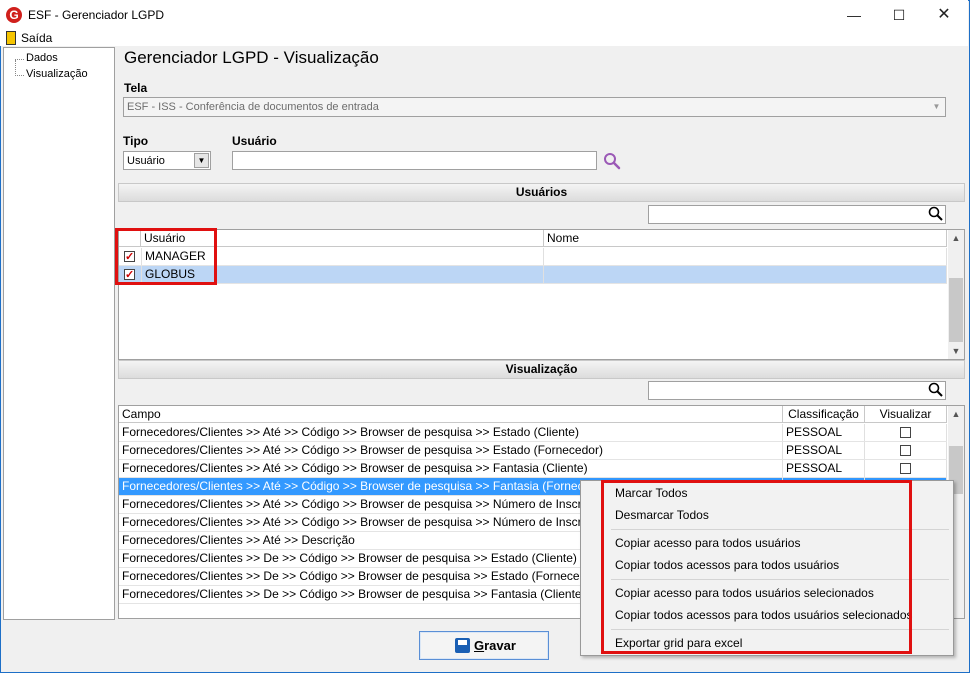 This screenshot has width=970, height=673. What do you see at coordinates (59, 333) in the screenshot?
I see `navigation-tree: Dados Visualização` at bounding box center [59, 333].